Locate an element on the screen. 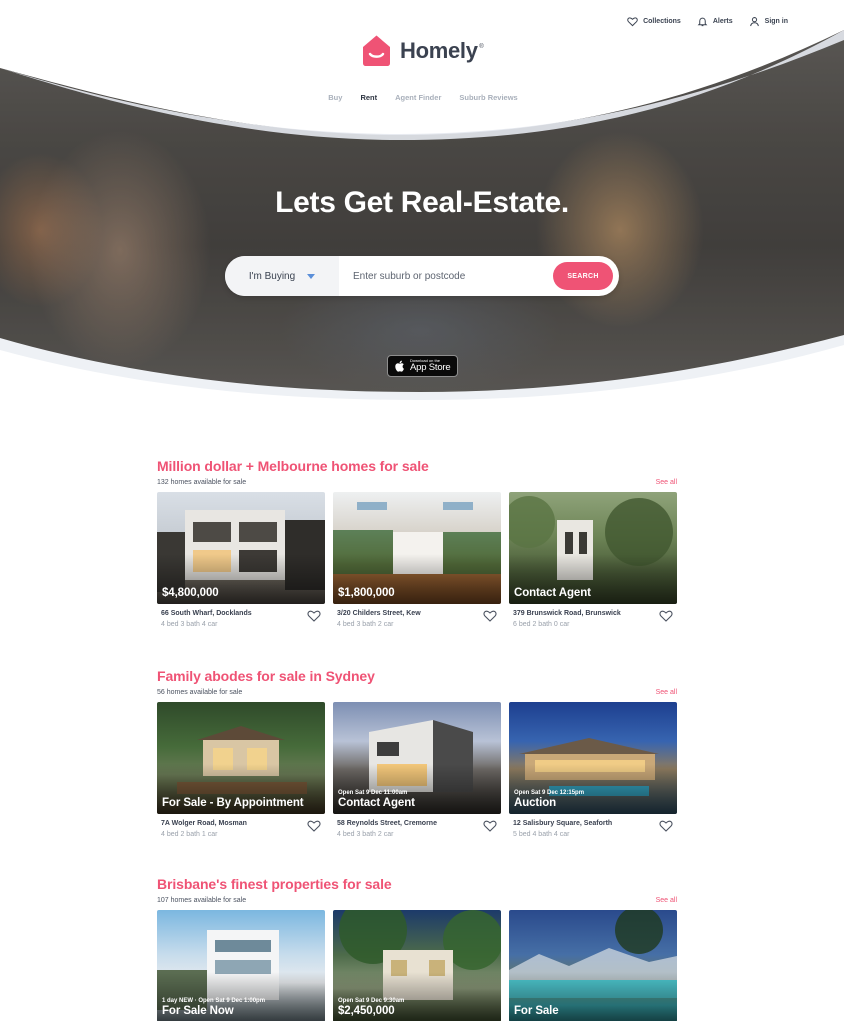 This screenshot has width=844, height=1021. listing-address: 3/20 Childers Street, Kew is located at coordinates (379, 613).